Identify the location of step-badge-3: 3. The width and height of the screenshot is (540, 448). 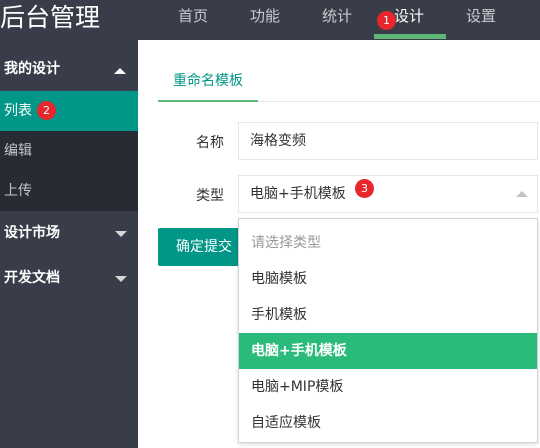
(364, 188).